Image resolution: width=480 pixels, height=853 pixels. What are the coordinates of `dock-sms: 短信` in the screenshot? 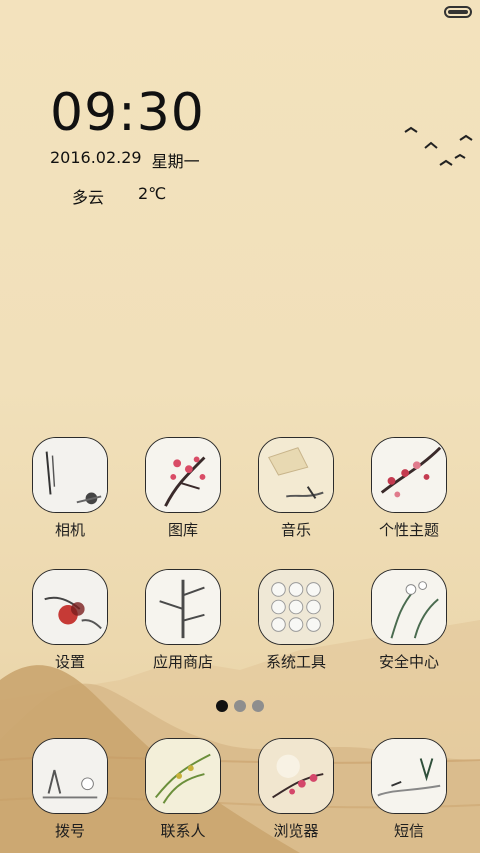 It's located at (409, 789).